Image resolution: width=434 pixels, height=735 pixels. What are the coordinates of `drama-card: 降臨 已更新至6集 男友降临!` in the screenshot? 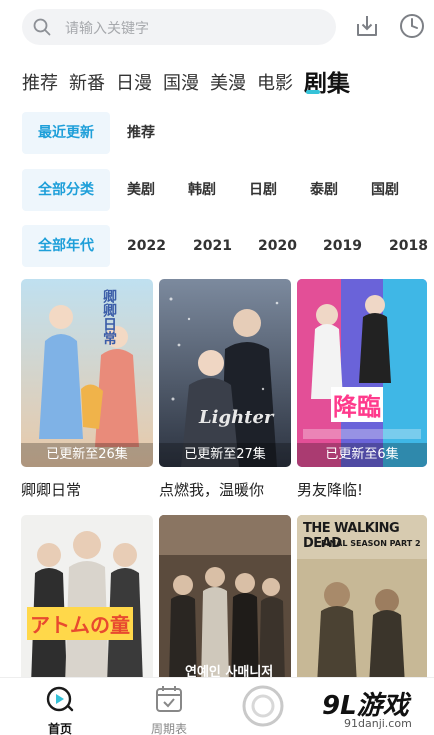 It's located at (362, 389).